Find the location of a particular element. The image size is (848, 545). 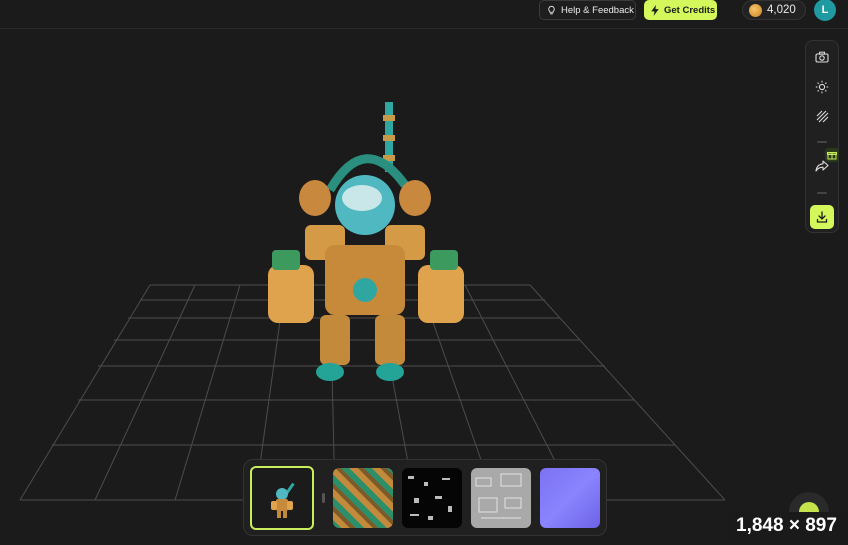

avatar: L is located at coordinates (825, 10).